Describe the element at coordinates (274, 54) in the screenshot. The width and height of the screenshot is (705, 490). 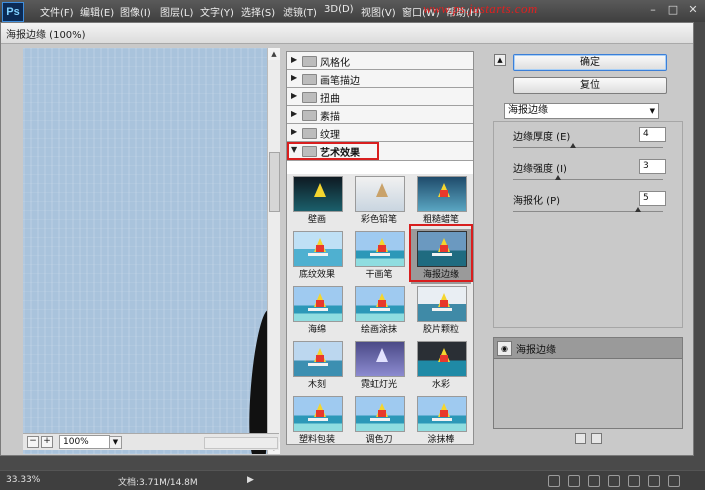
I see `scroll-up-icon: ▲` at that location.